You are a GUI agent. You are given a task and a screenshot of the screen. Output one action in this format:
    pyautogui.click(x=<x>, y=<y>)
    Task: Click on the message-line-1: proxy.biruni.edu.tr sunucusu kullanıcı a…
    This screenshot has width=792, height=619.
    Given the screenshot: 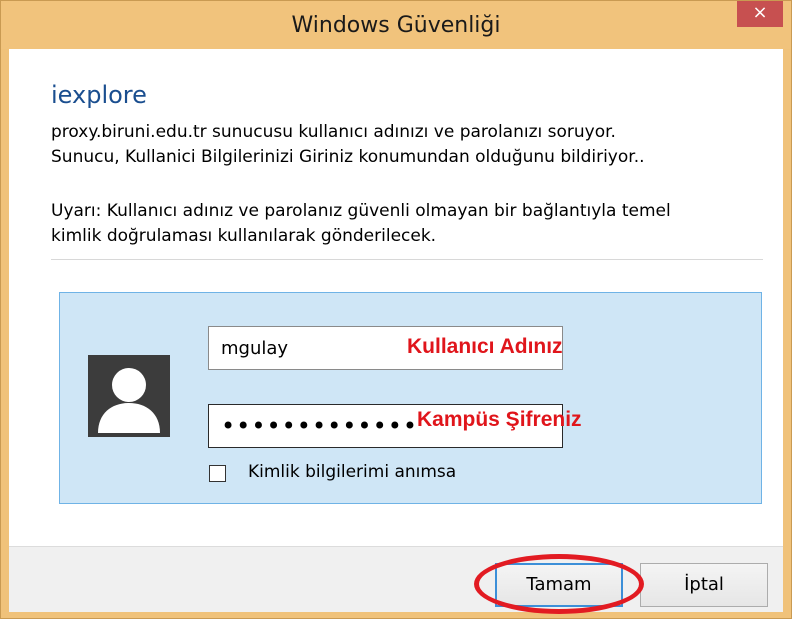 What is the action you would take?
    pyautogui.click(x=333, y=132)
    